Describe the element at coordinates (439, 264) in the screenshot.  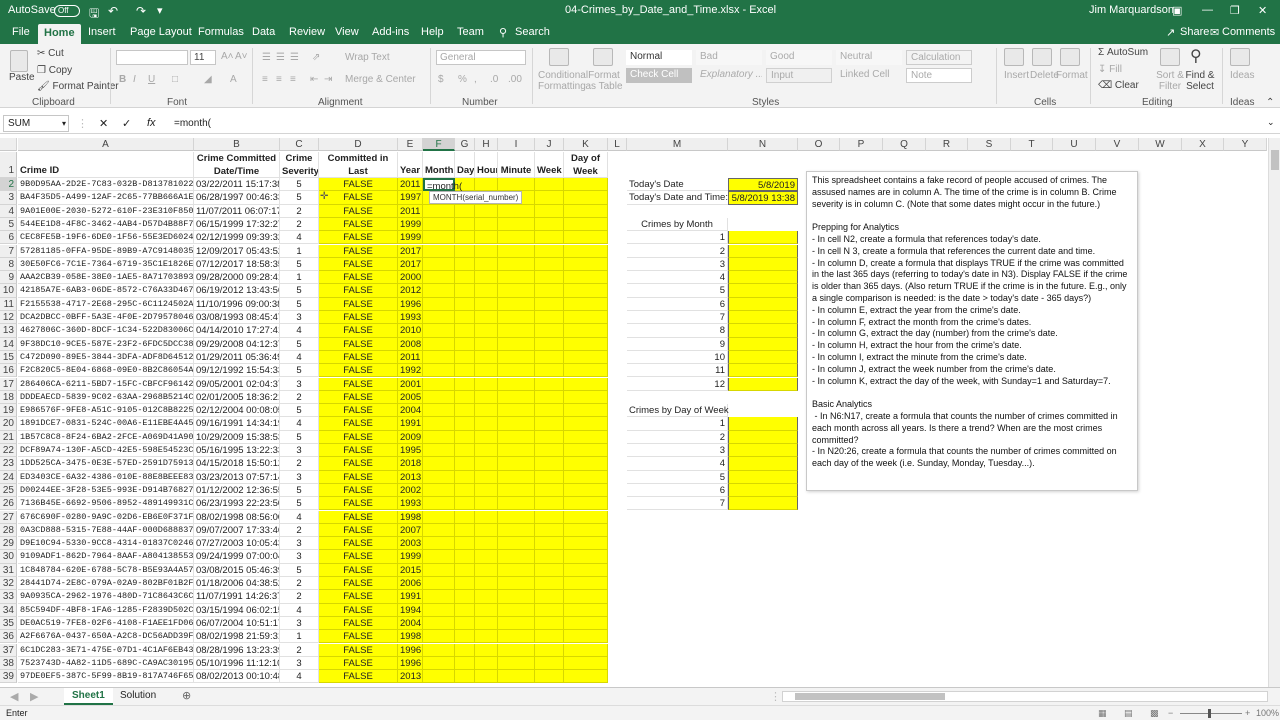
I see `cell-f8` at that location.